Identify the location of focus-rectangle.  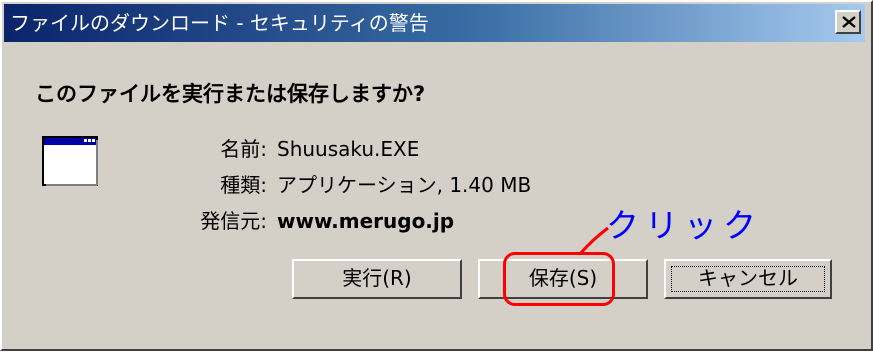
(748, 279).